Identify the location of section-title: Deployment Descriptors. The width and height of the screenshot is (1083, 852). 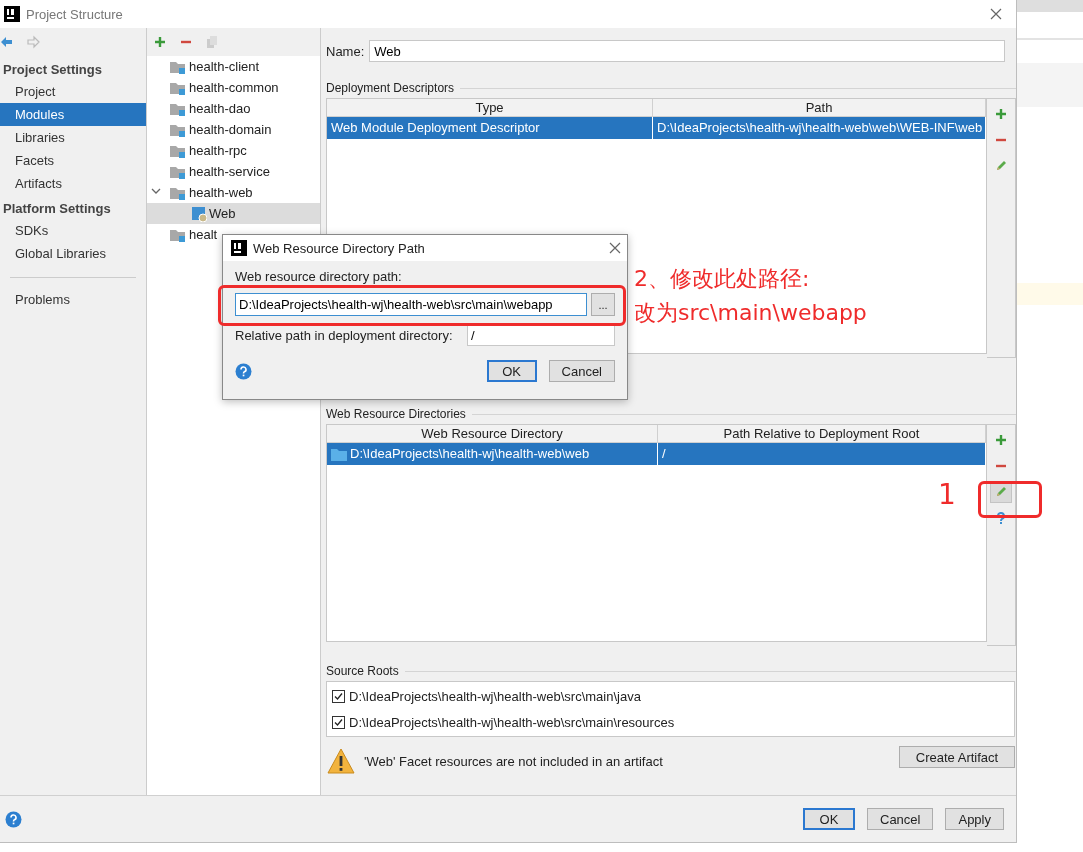
(390, 88).